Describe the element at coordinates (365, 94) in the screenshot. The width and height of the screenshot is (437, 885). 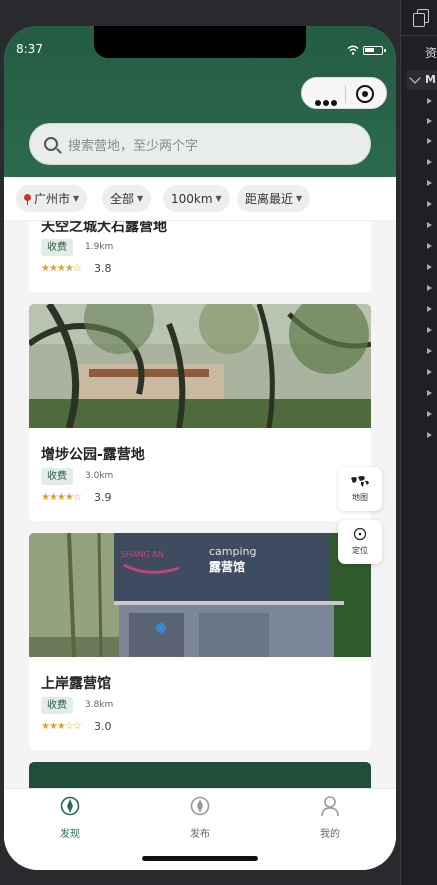
I see `close-miniprogram-icon` at that location.